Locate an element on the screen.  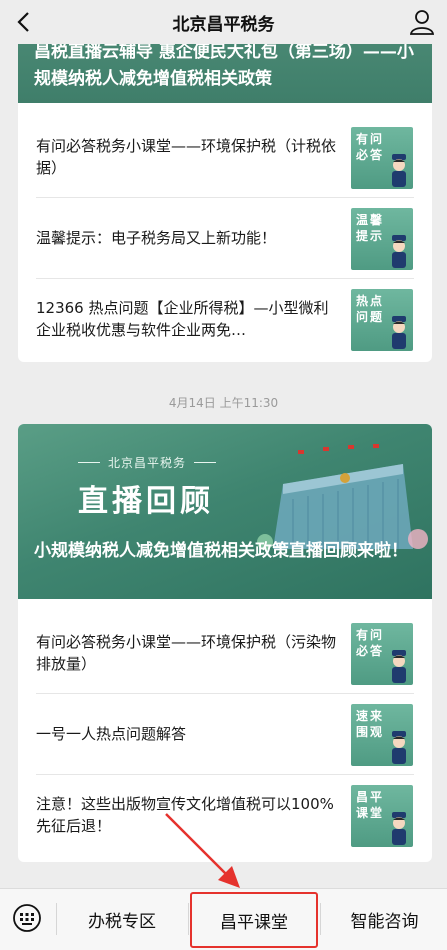
thumbnail-label: 速来围观 is located at coordinates (370, 724).